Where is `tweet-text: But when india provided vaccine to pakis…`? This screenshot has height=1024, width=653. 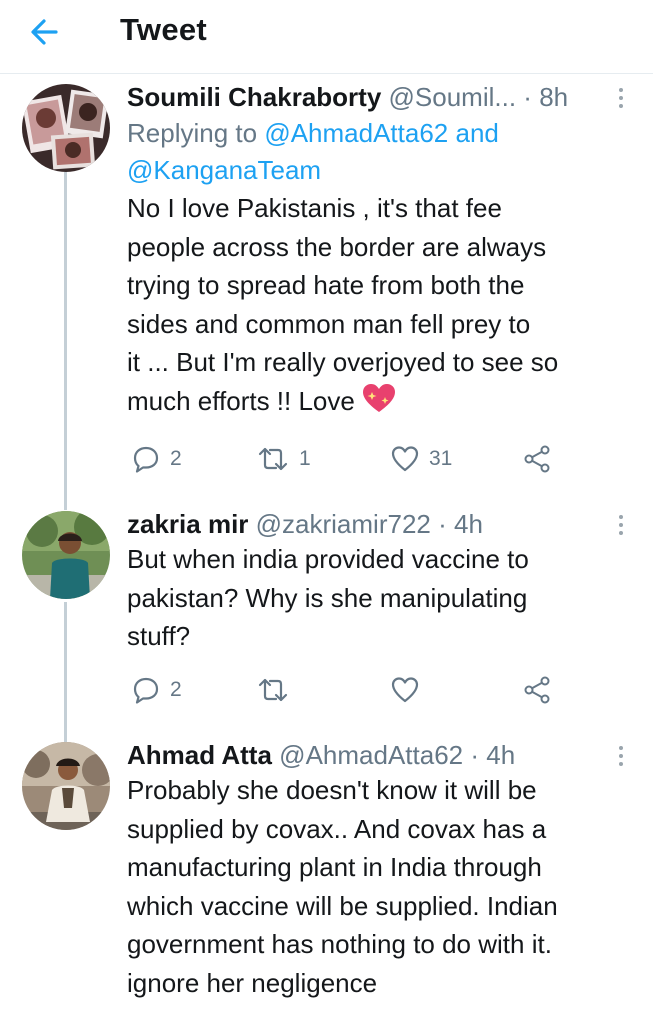 tweet-text: But when india provided vaccine to pakis… is located at coordinates (380, 598).